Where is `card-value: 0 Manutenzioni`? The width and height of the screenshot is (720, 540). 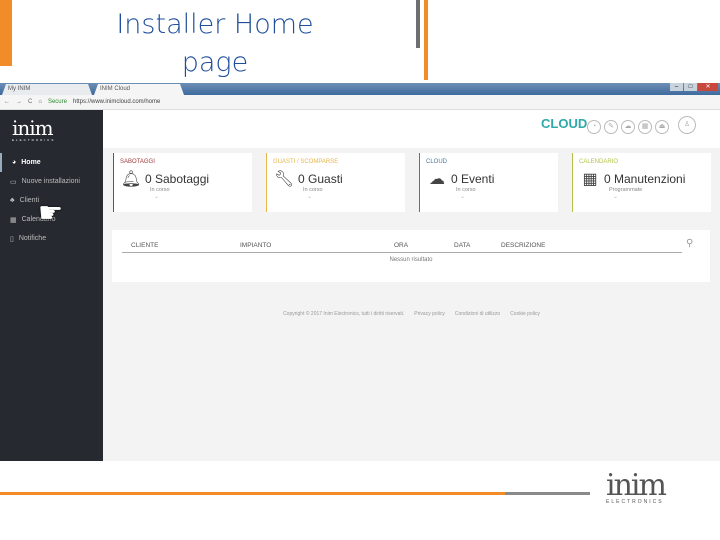 card-value: 0 Manutenzioni is located at coordinates (645, 179).